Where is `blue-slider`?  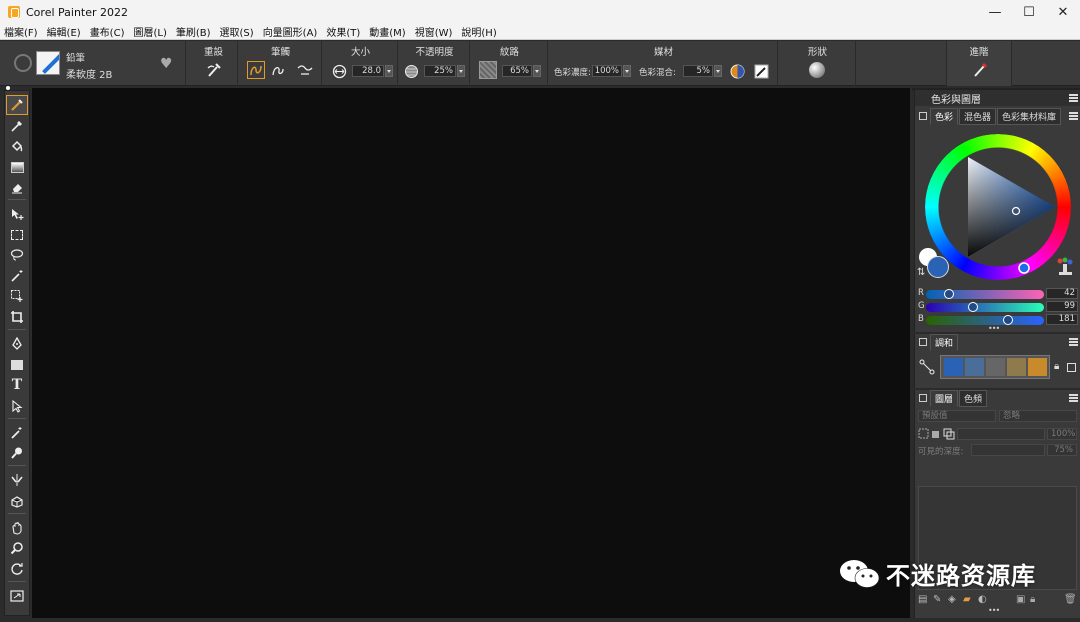 blue-slider is located at coordinates (985, 320).